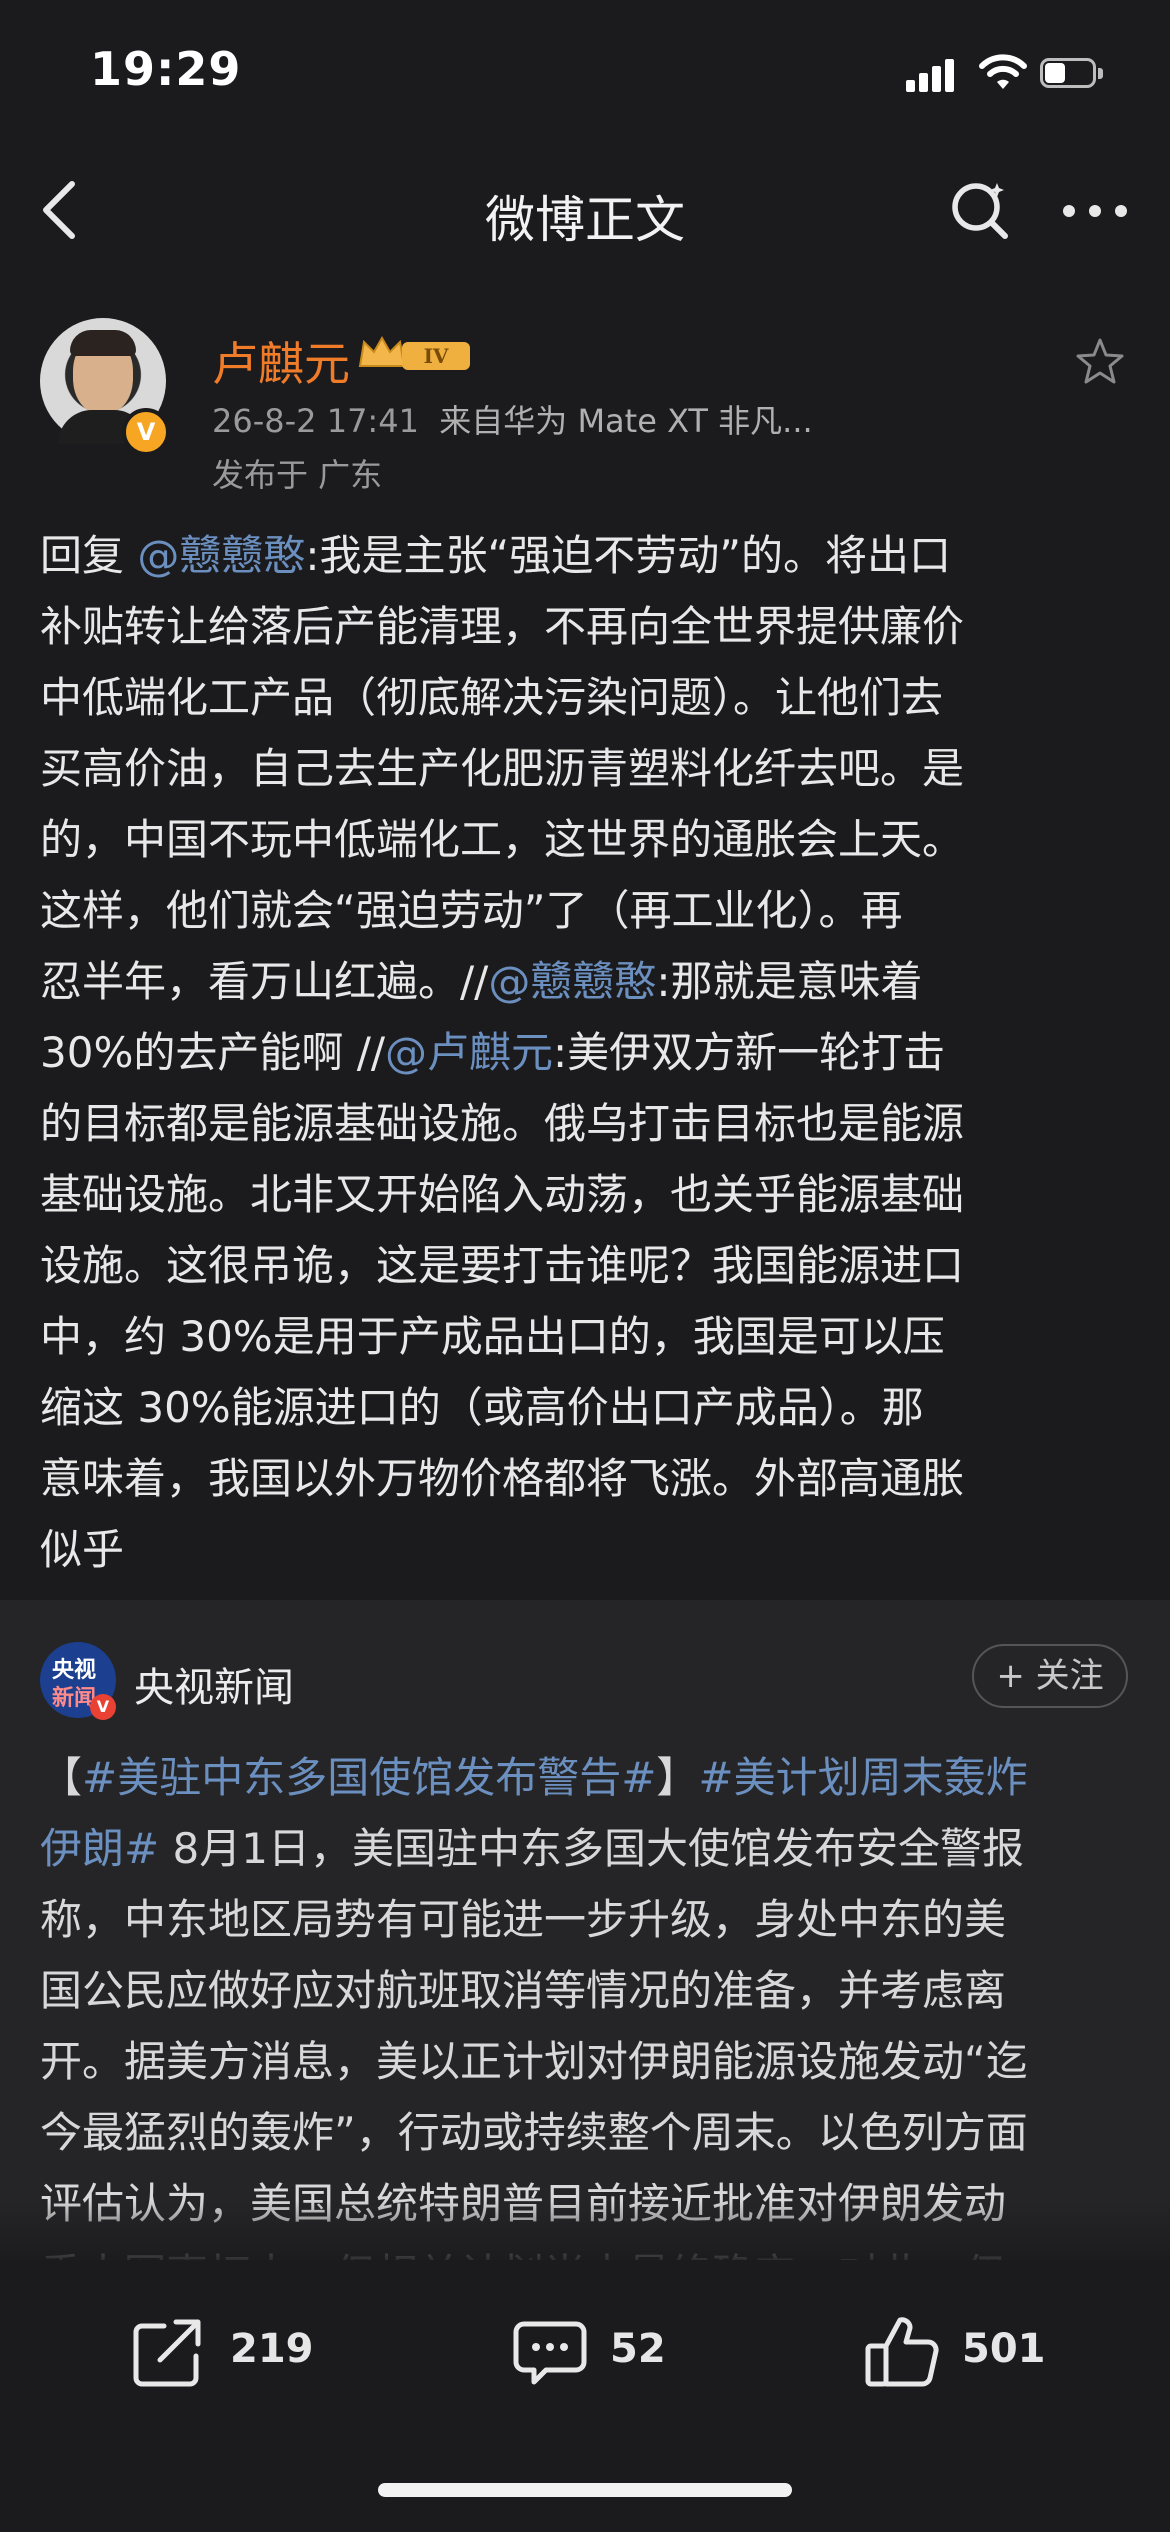 The height and width of the screenshot is (2532, 1170). Describe the element at coordinates (585, 1549) in the screenshot. I see `post-body-line: 似乎` at that location.